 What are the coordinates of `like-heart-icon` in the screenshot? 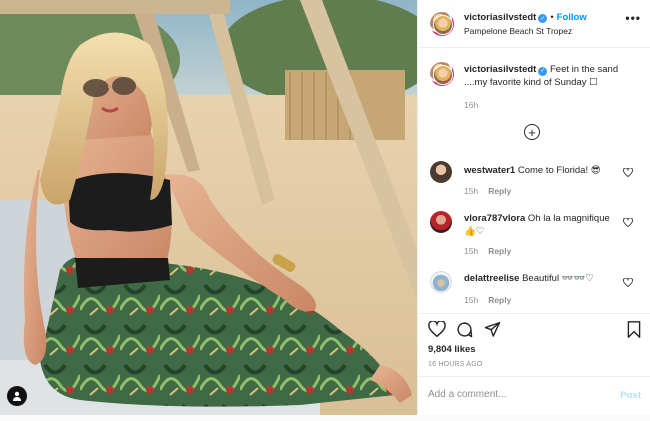 It's located at (437, 329).